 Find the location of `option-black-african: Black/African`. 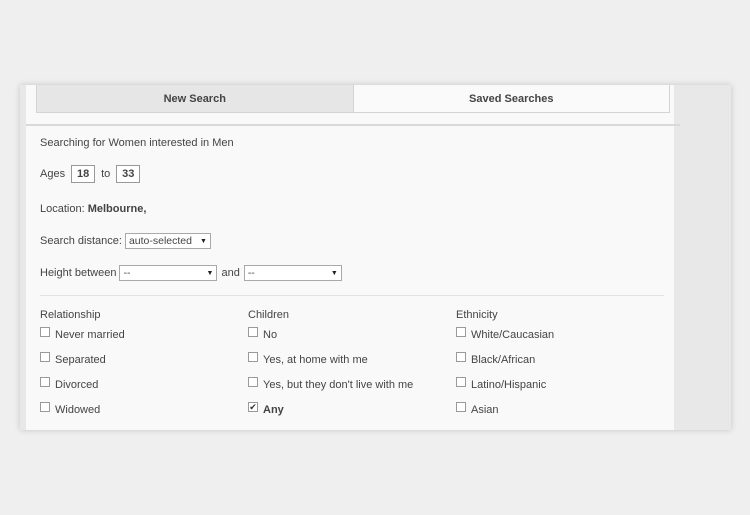

option-black-african: Black/African is located at coordinates (496, 359).